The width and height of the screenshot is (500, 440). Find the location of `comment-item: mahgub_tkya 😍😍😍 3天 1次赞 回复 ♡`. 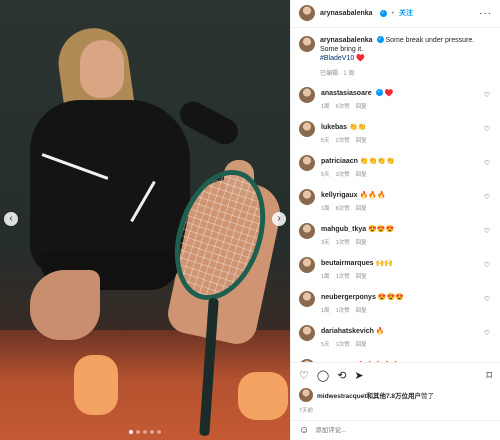

comment-item: mahgub_tkya 😍😍😍 3天 1次赞 回复 ♡ is located at coordinates (395, 239).